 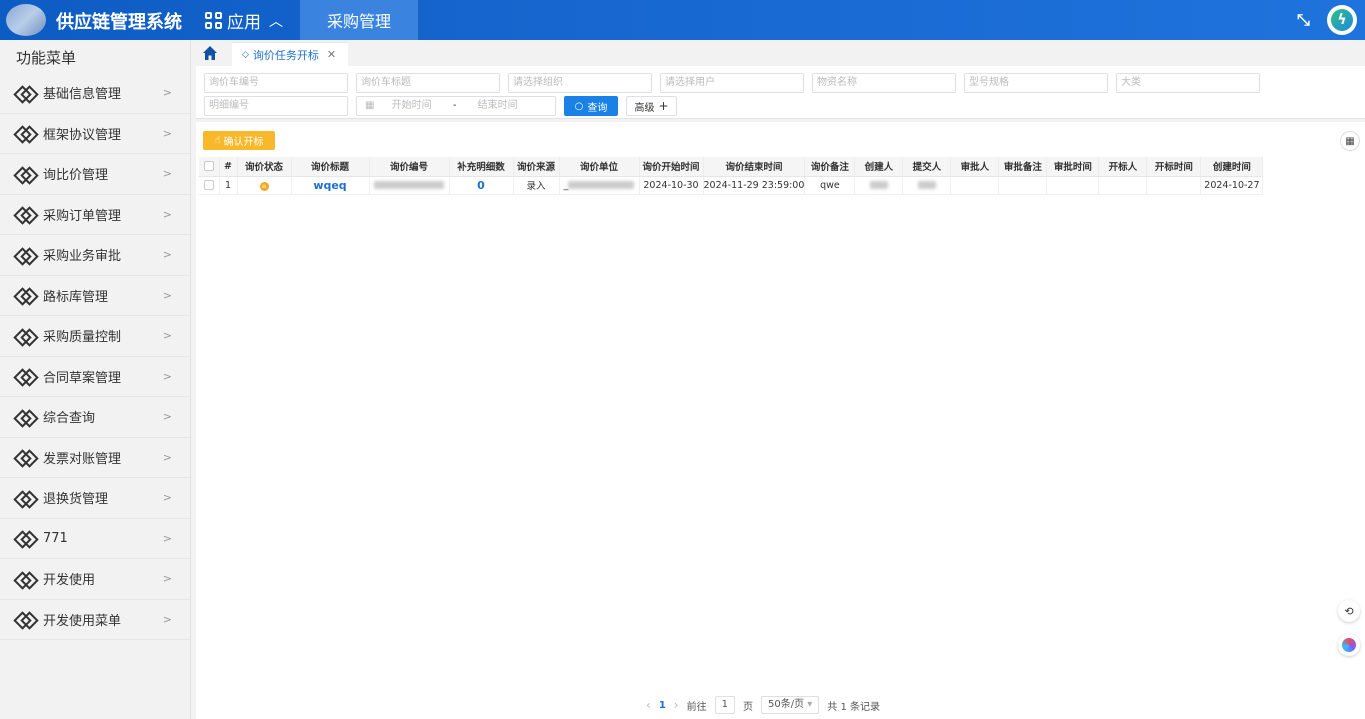 I want to click on confirm-open-button: ☝ 确认开标, so click(x=239, y=140).